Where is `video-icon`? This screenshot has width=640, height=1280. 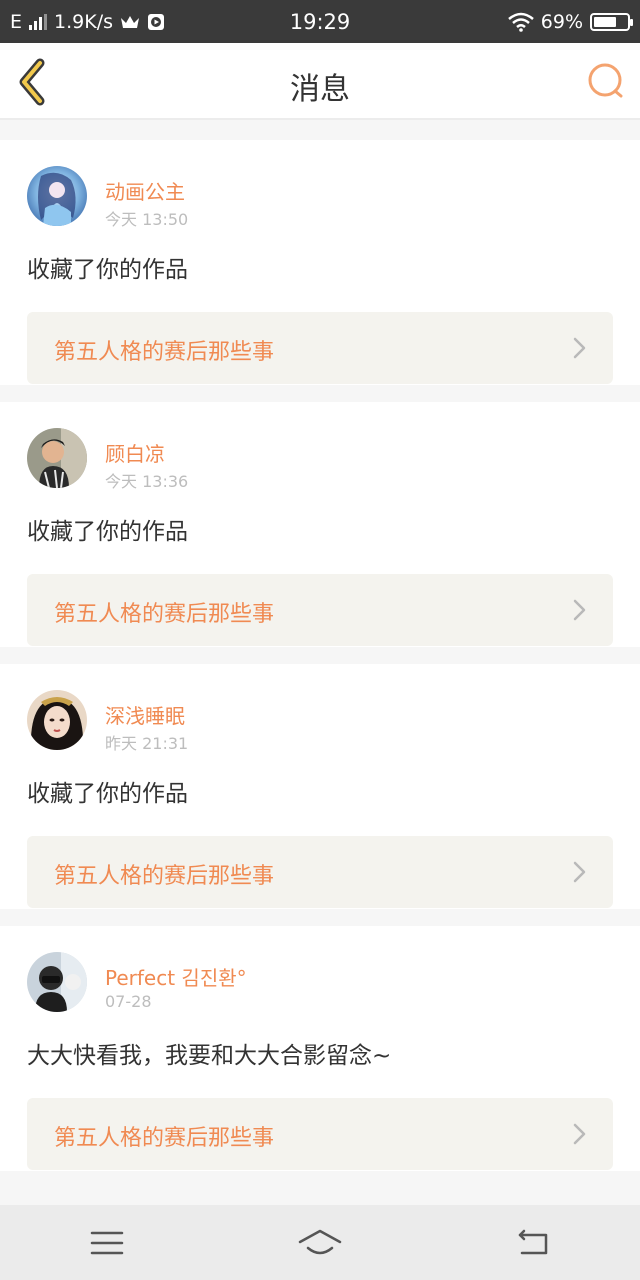 video-icon is located at coordinates (156, 21).